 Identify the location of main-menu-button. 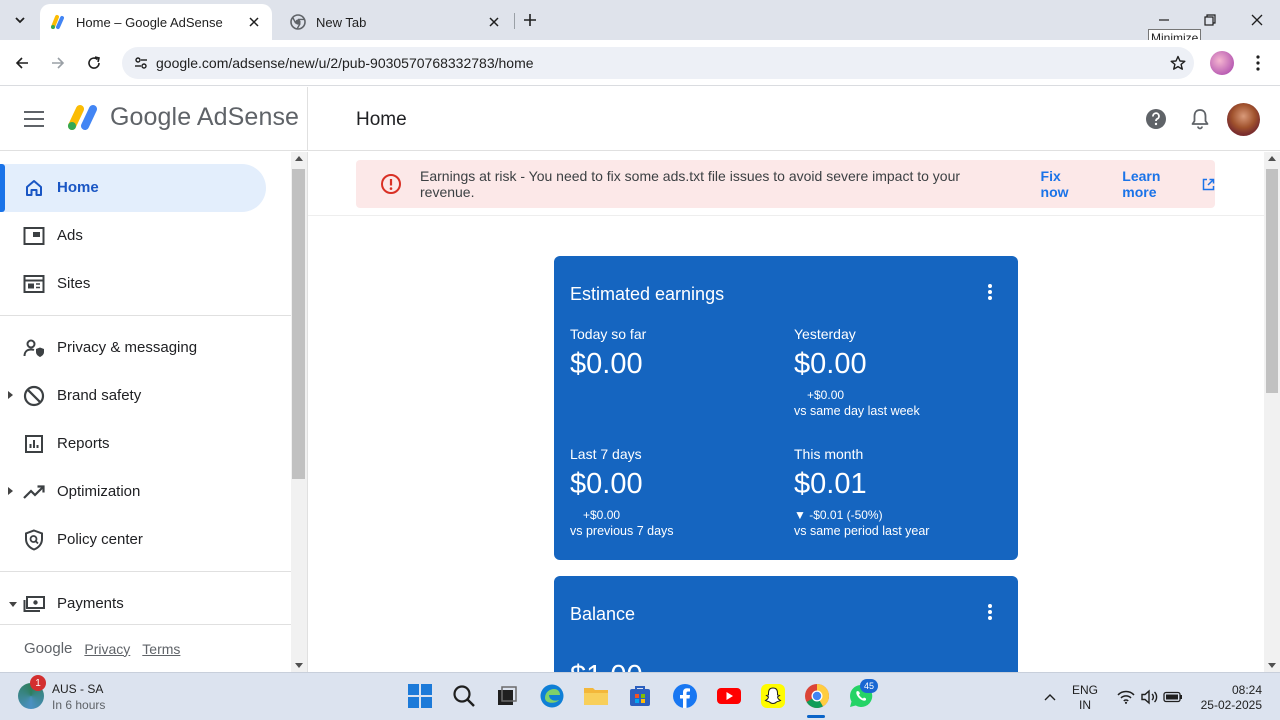
(34, 119).